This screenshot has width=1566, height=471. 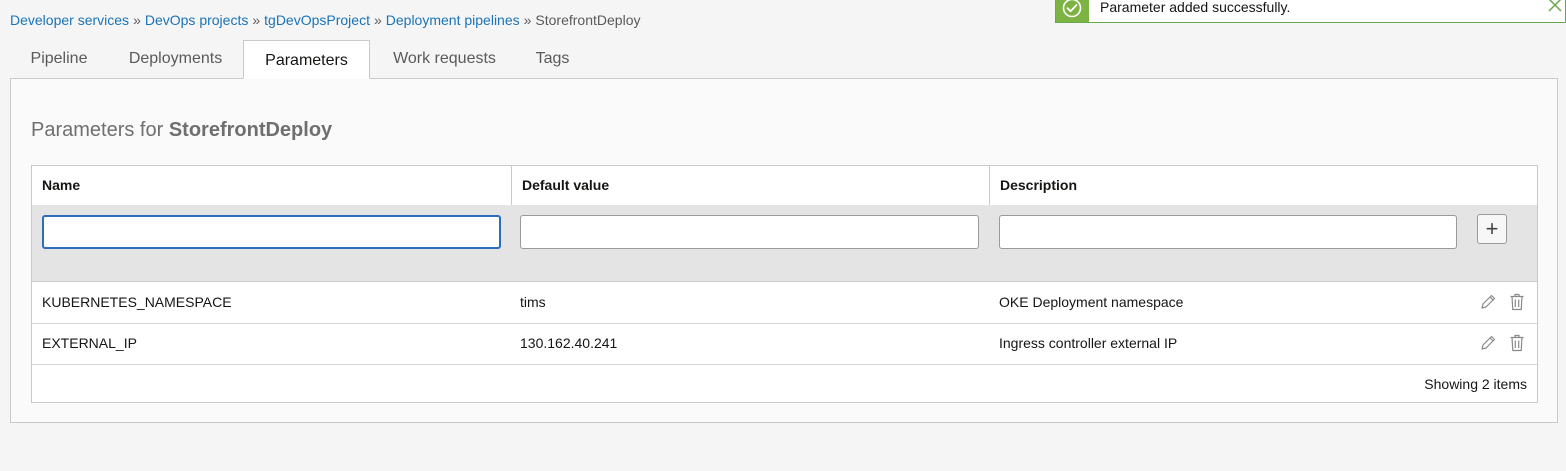 What do you see at coordinates (1088, 343) in the screenshot?
I see `parameter-description: Ingress controller external IP` at bounding box center [1088, 343].